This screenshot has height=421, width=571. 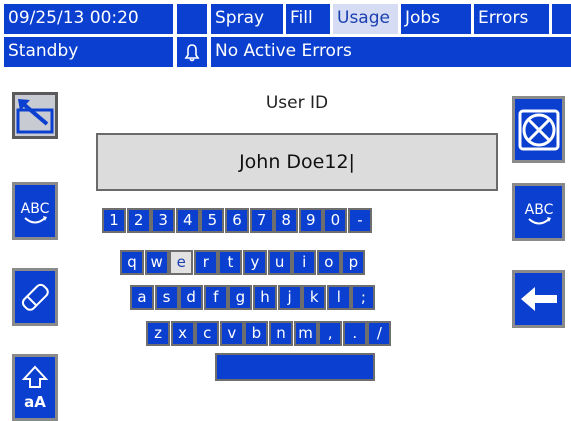 I want to click on key-2-4: g, so click(x=240, y=297).